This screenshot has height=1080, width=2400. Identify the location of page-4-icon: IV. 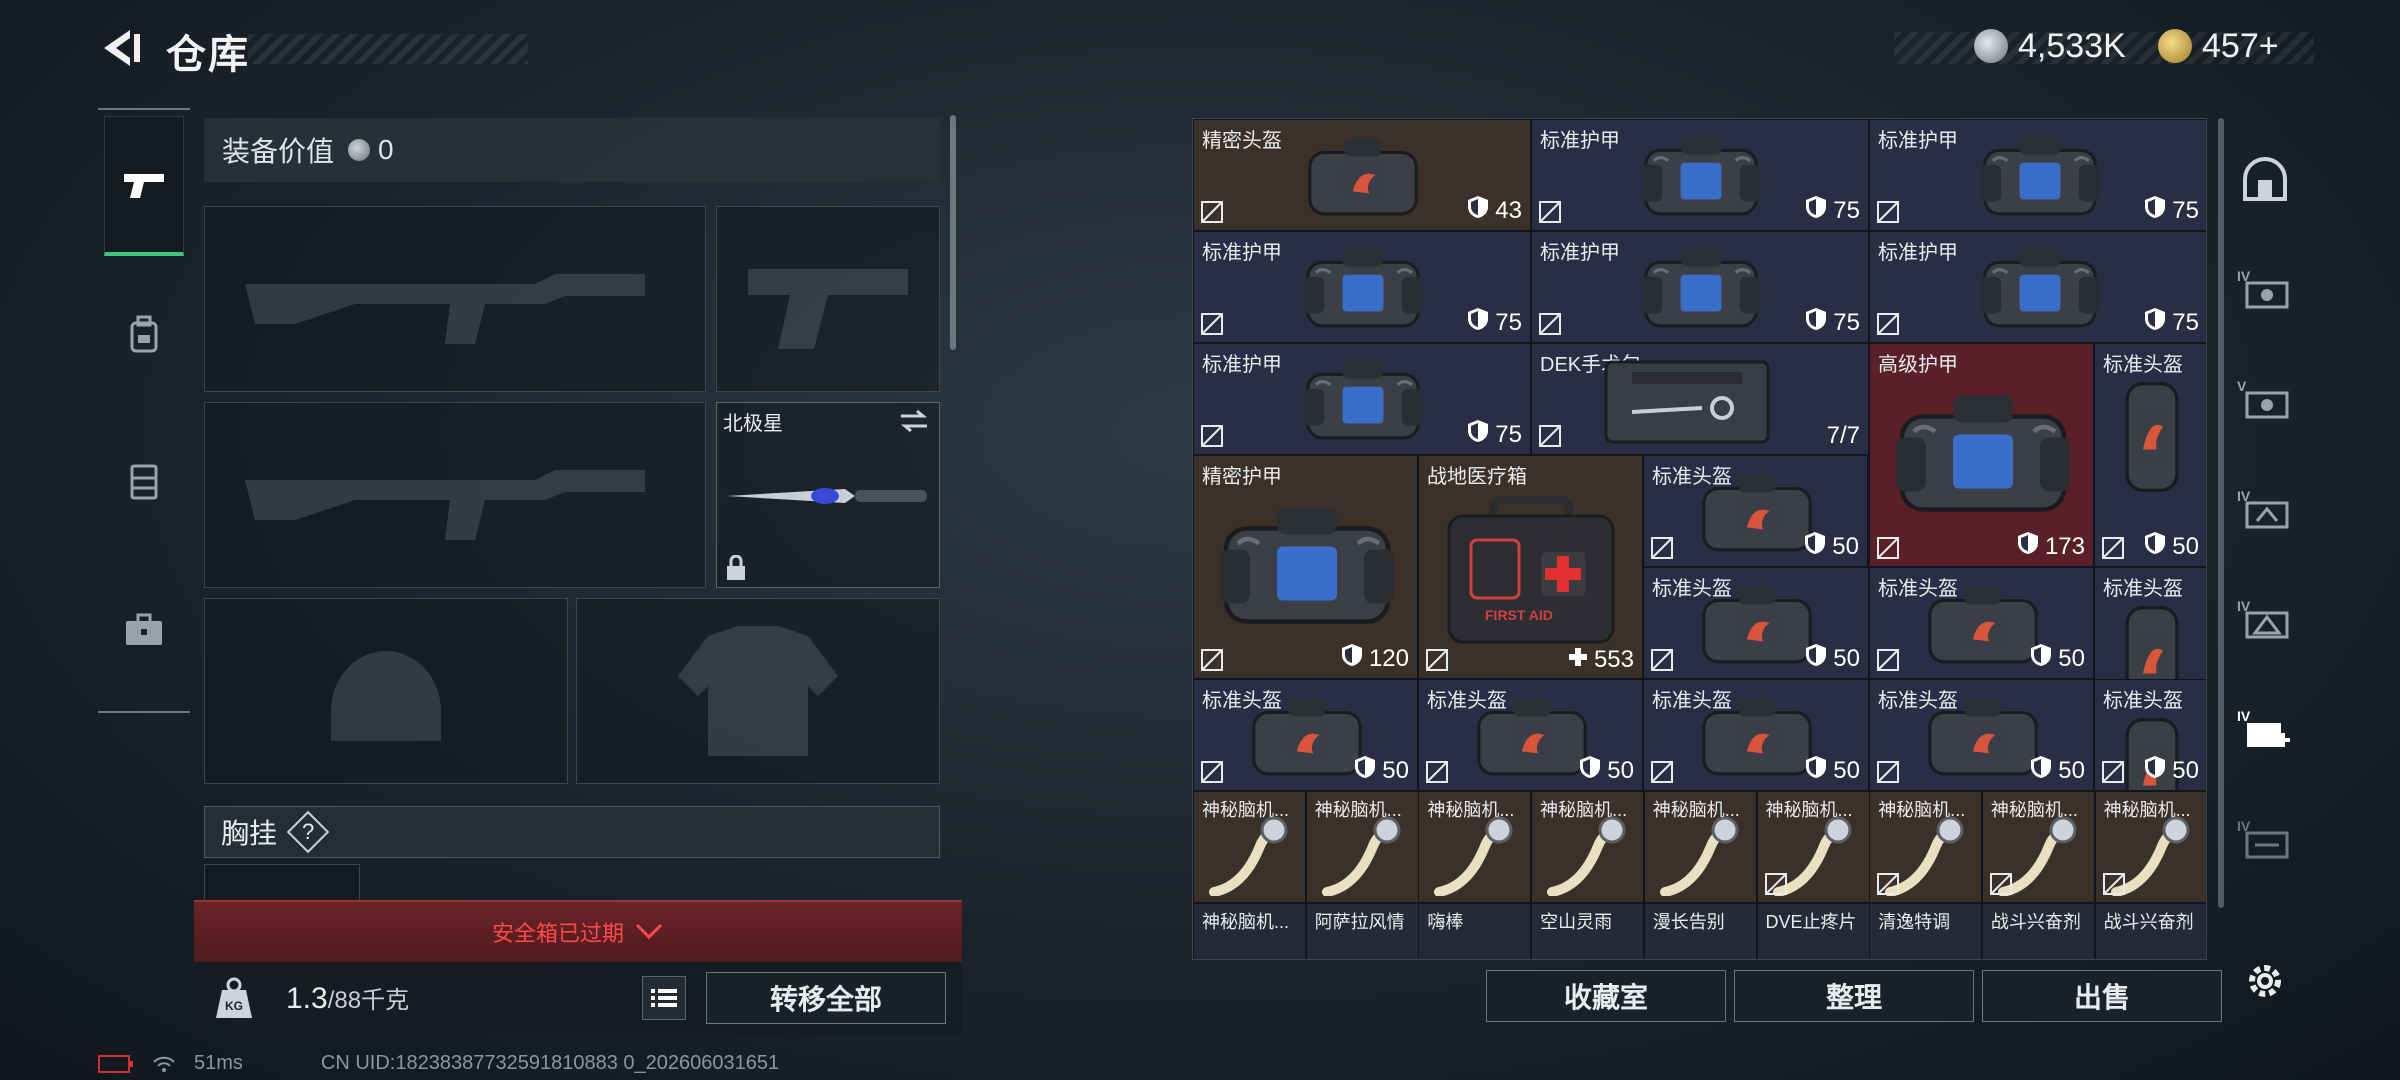
(2265, 619).